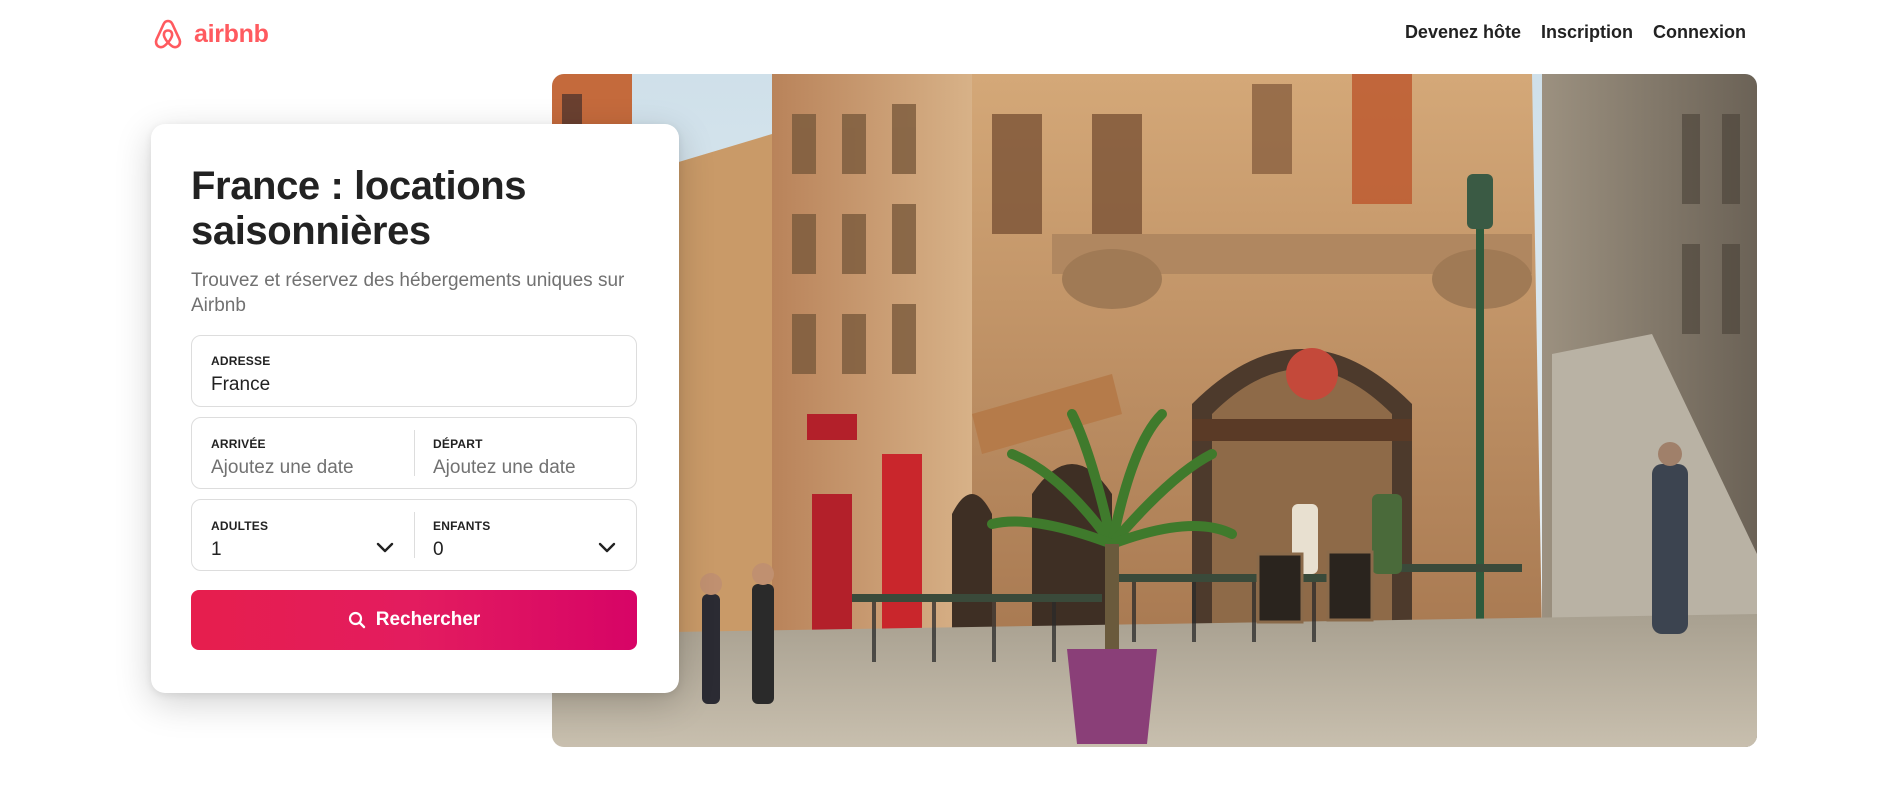 This screenshot has height=799, width=1896. What do you see at coordinates (168, 34) in the screenshot?
I see `airbnb-icon` at bounding box center [168, 34].